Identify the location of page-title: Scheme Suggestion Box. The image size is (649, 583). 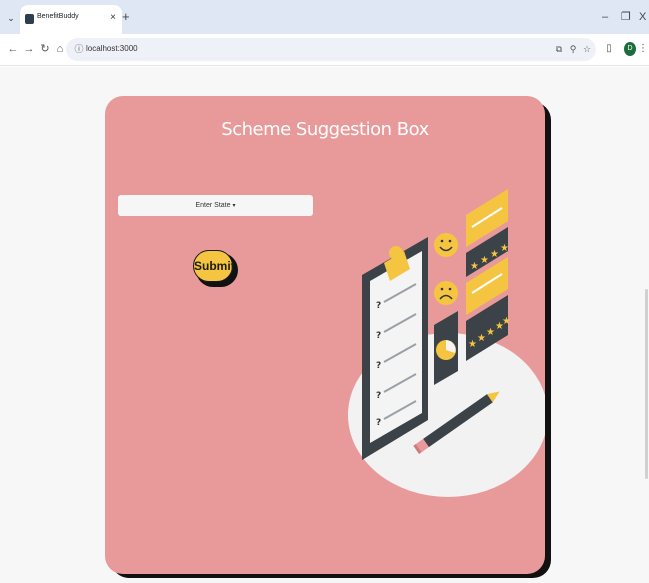
(325, 129).